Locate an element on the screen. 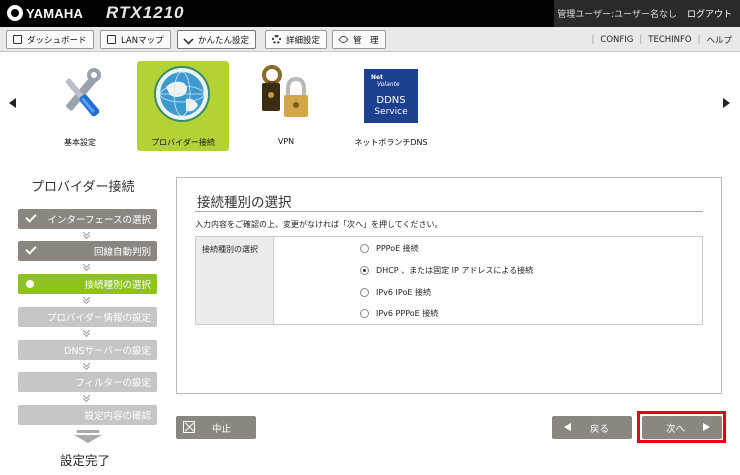 Image resolution: width=740 pixels, height=475 pixels. field-label: 接続種別の選択 is located at coordinates (235, 280).